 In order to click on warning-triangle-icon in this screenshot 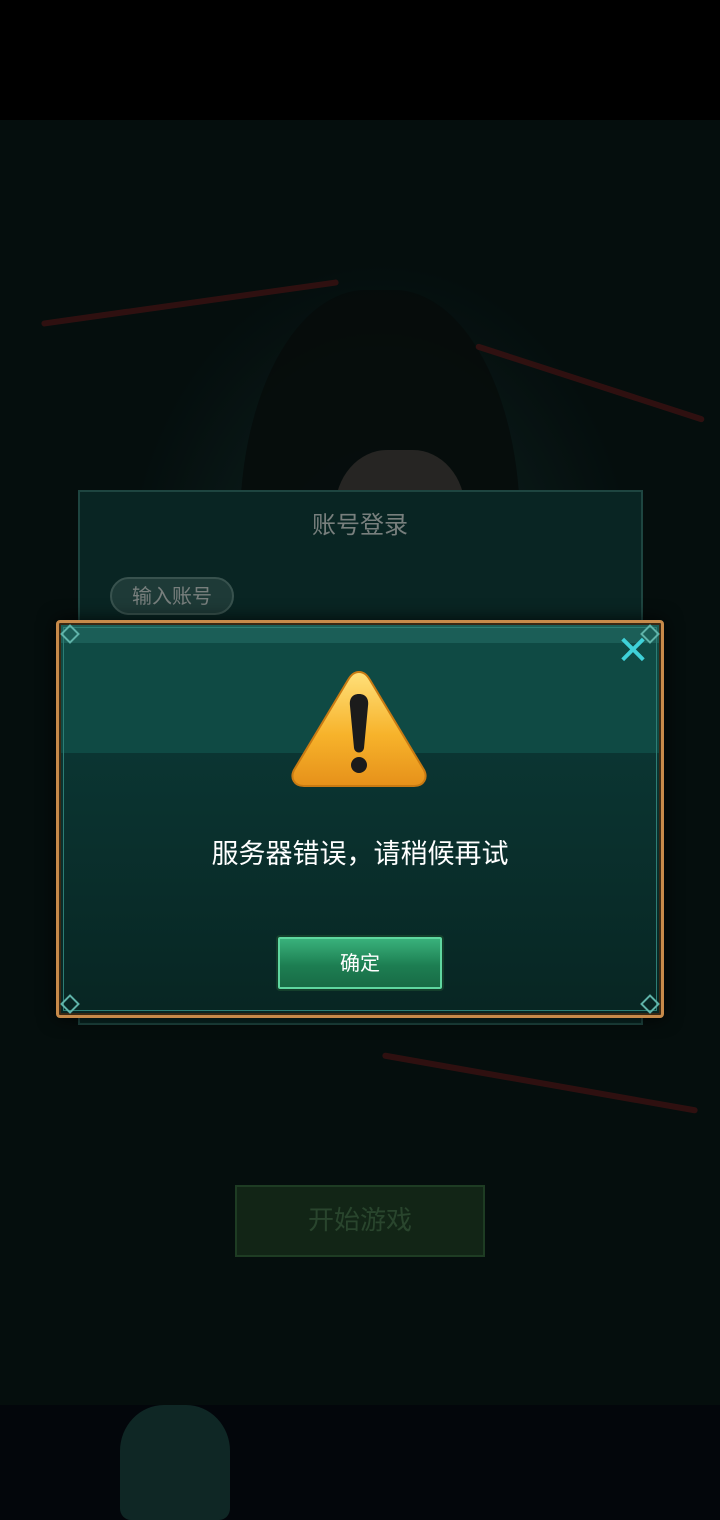, I will do `click(359, 728)`.